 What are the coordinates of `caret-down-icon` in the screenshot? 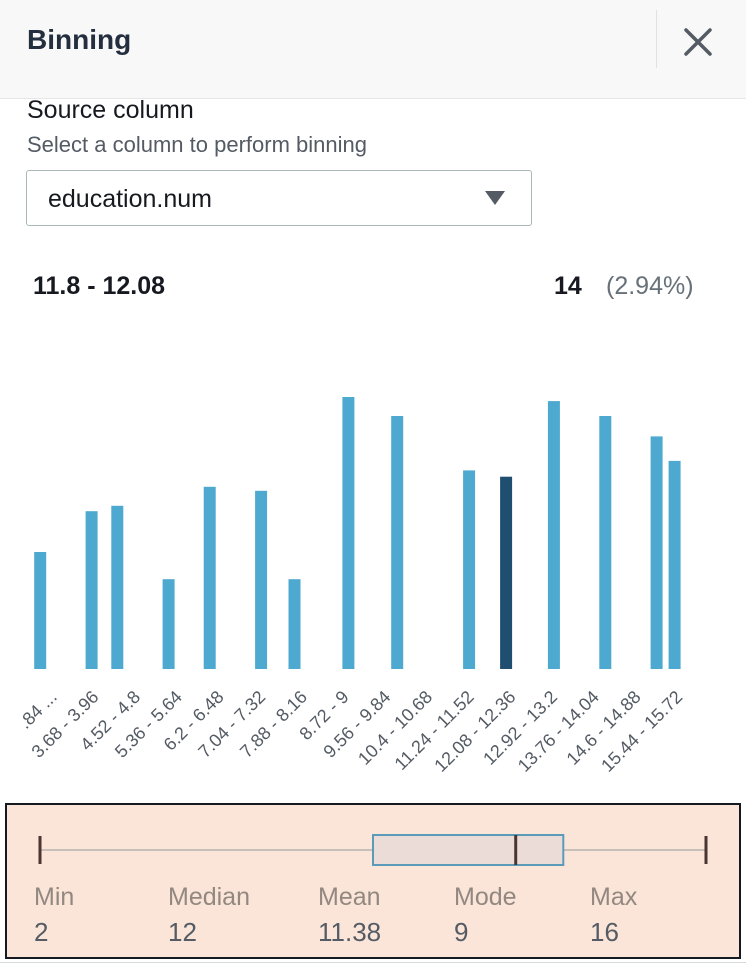 It's located at (495, 198).